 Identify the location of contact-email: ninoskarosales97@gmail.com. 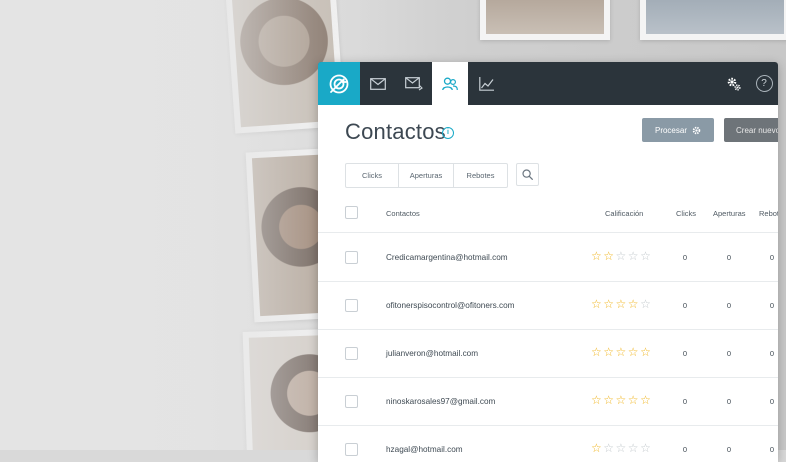
(440, 401).